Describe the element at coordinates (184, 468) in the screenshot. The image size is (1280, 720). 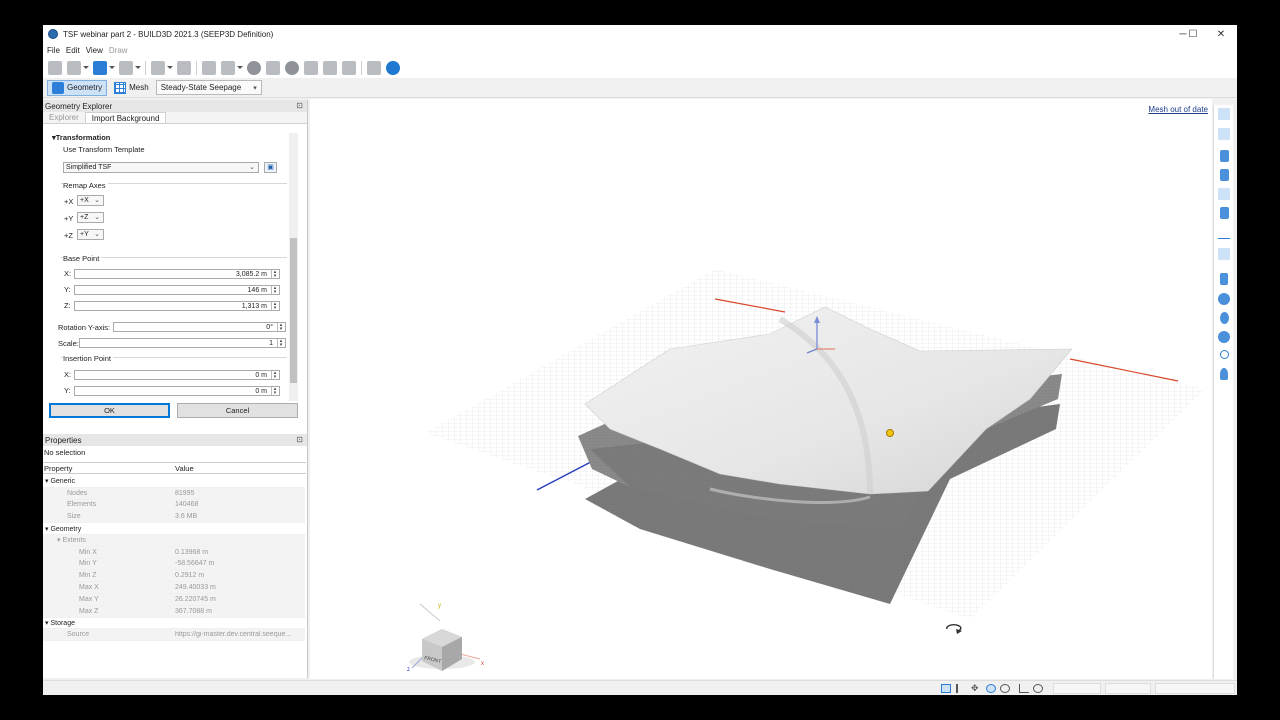
I see `value-column-header: Value` at that location.